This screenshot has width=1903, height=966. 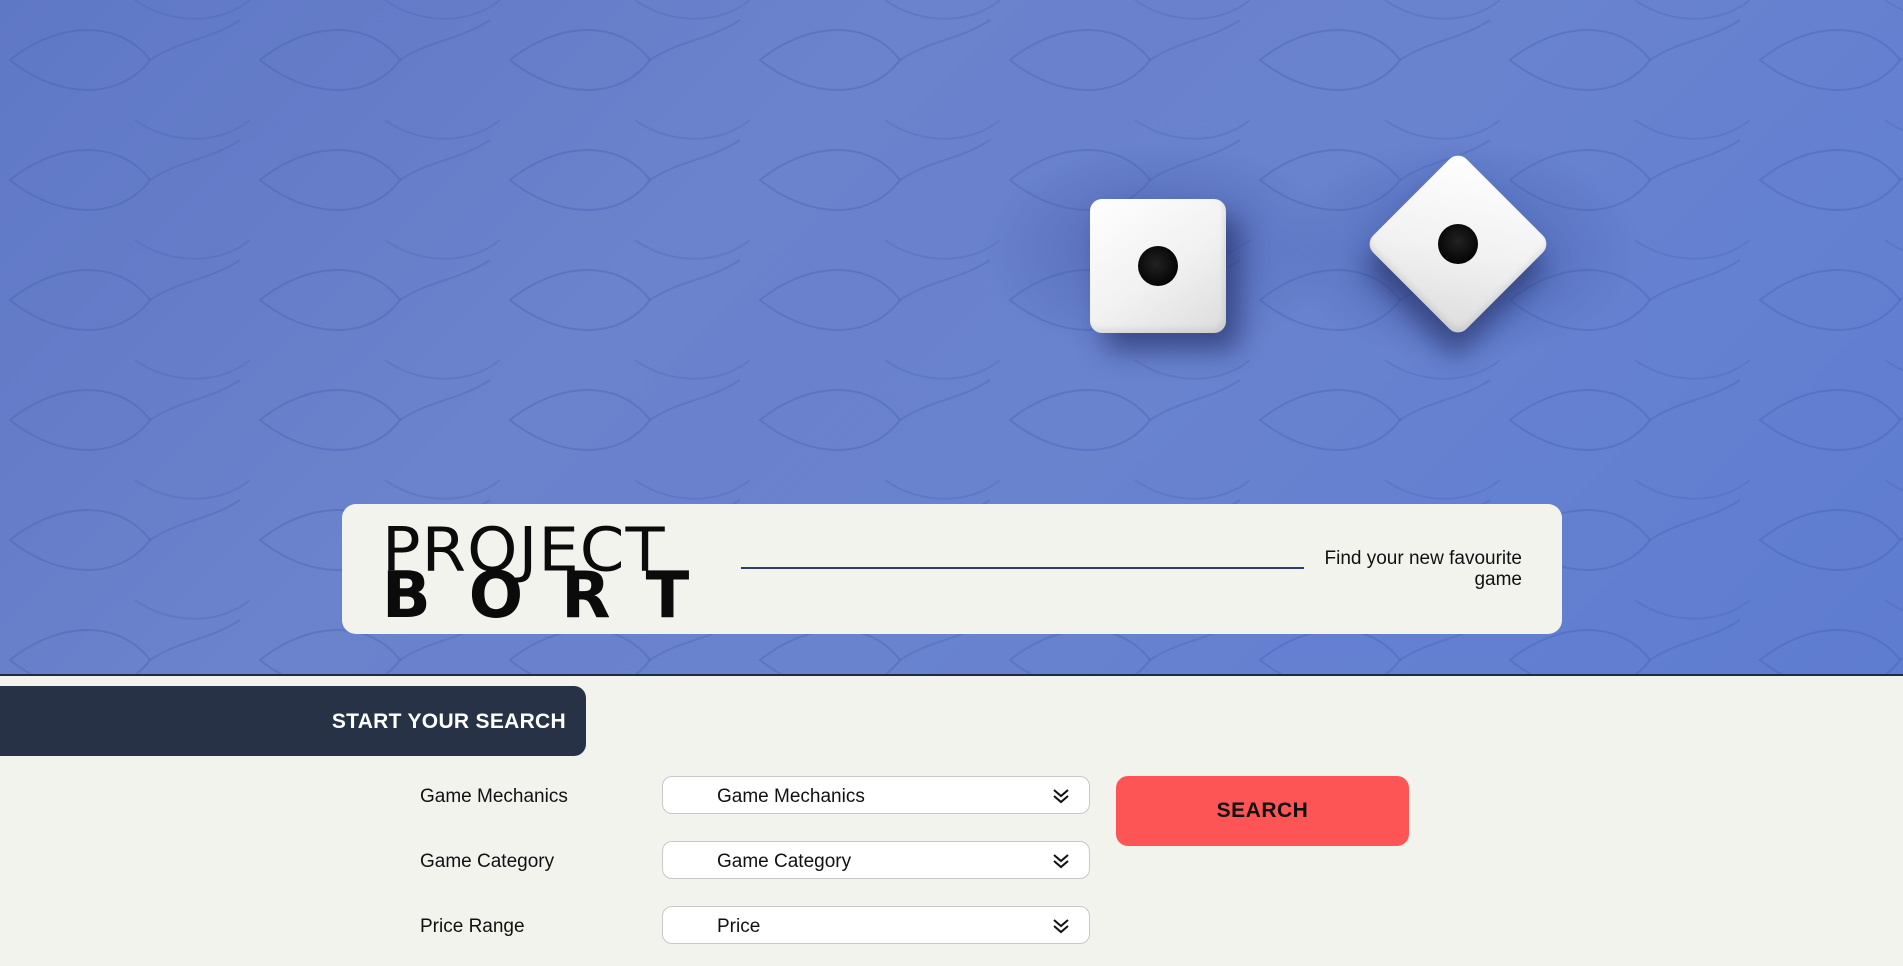 I want to click on project-bort-logo: PROJECT BORT, so click(x=554, y=574).